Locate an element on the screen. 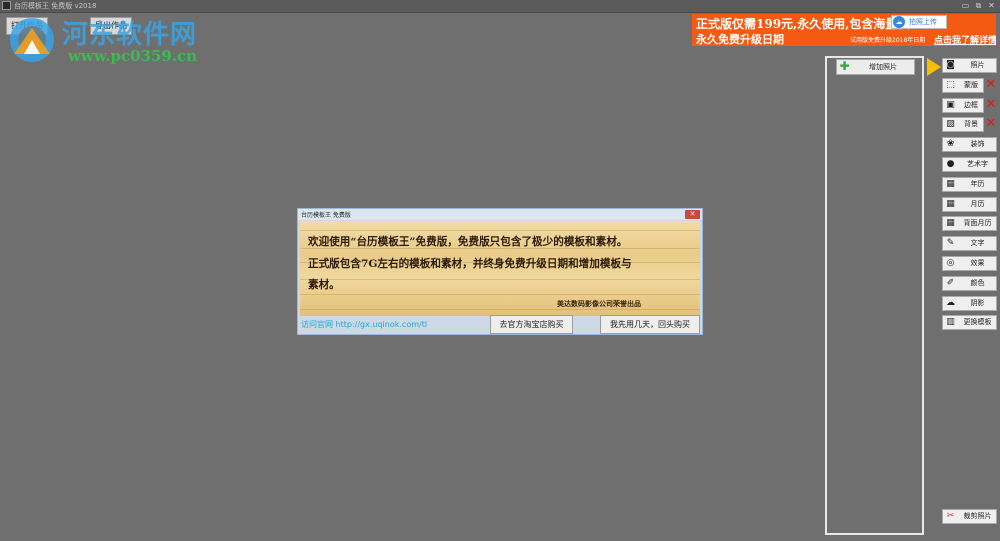 This screenshot has width=1000, height=541. template-icon: ▥ is located at coordinates (950, 322).